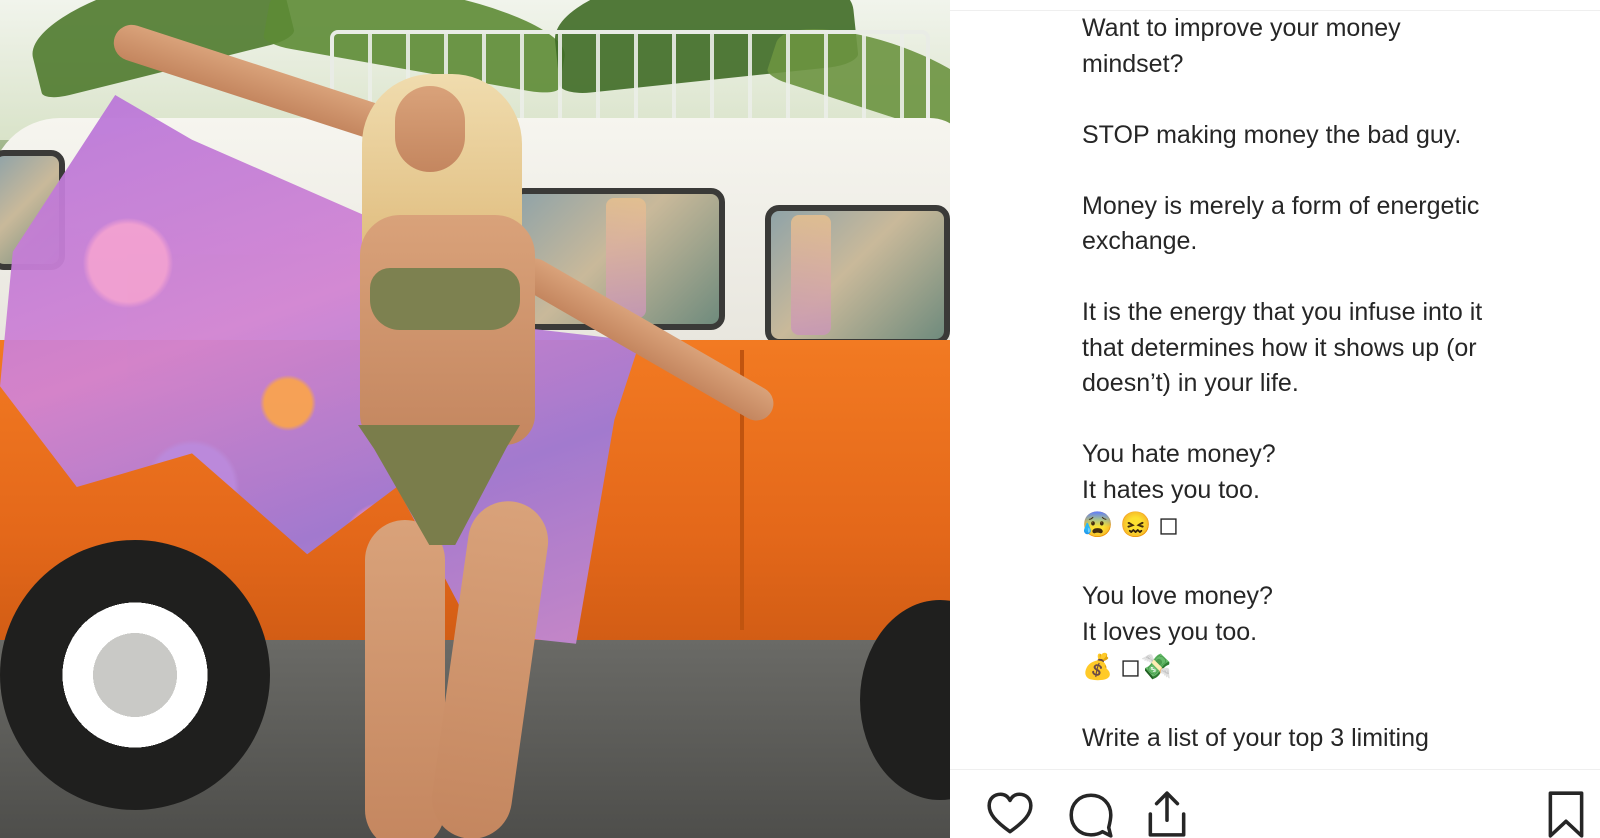 The image size is (1600, 838). What do you see at coordinates (1275, 804) in the screenshot?
I see `action-bar` at bounding box center [1275, 804].